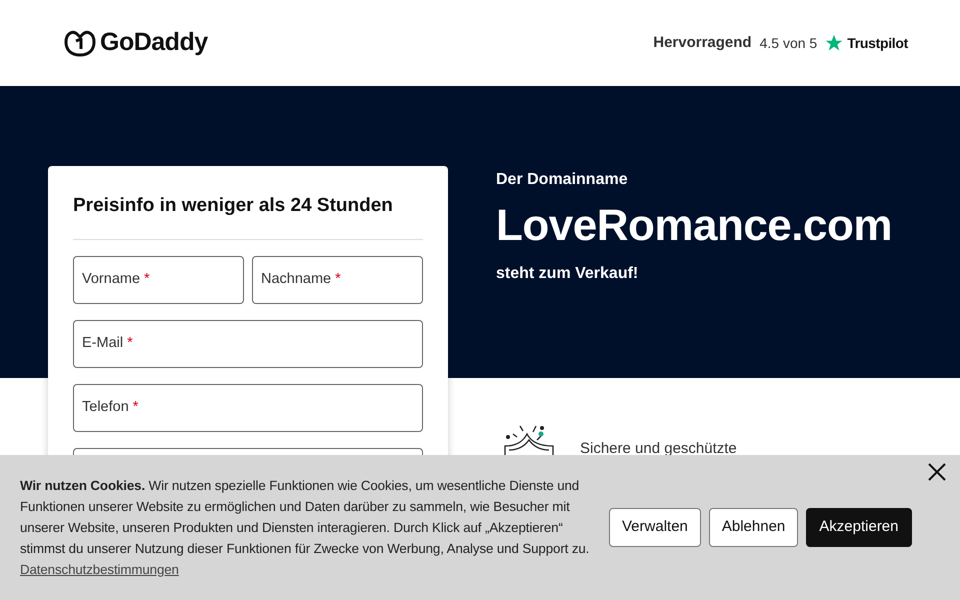 The height and width of the screenshot is (600, 960). What do you see at coordinates (702, 42) in the screenshot?
I see `rating-label: Hervorragend` at bounding box center [702, 42].